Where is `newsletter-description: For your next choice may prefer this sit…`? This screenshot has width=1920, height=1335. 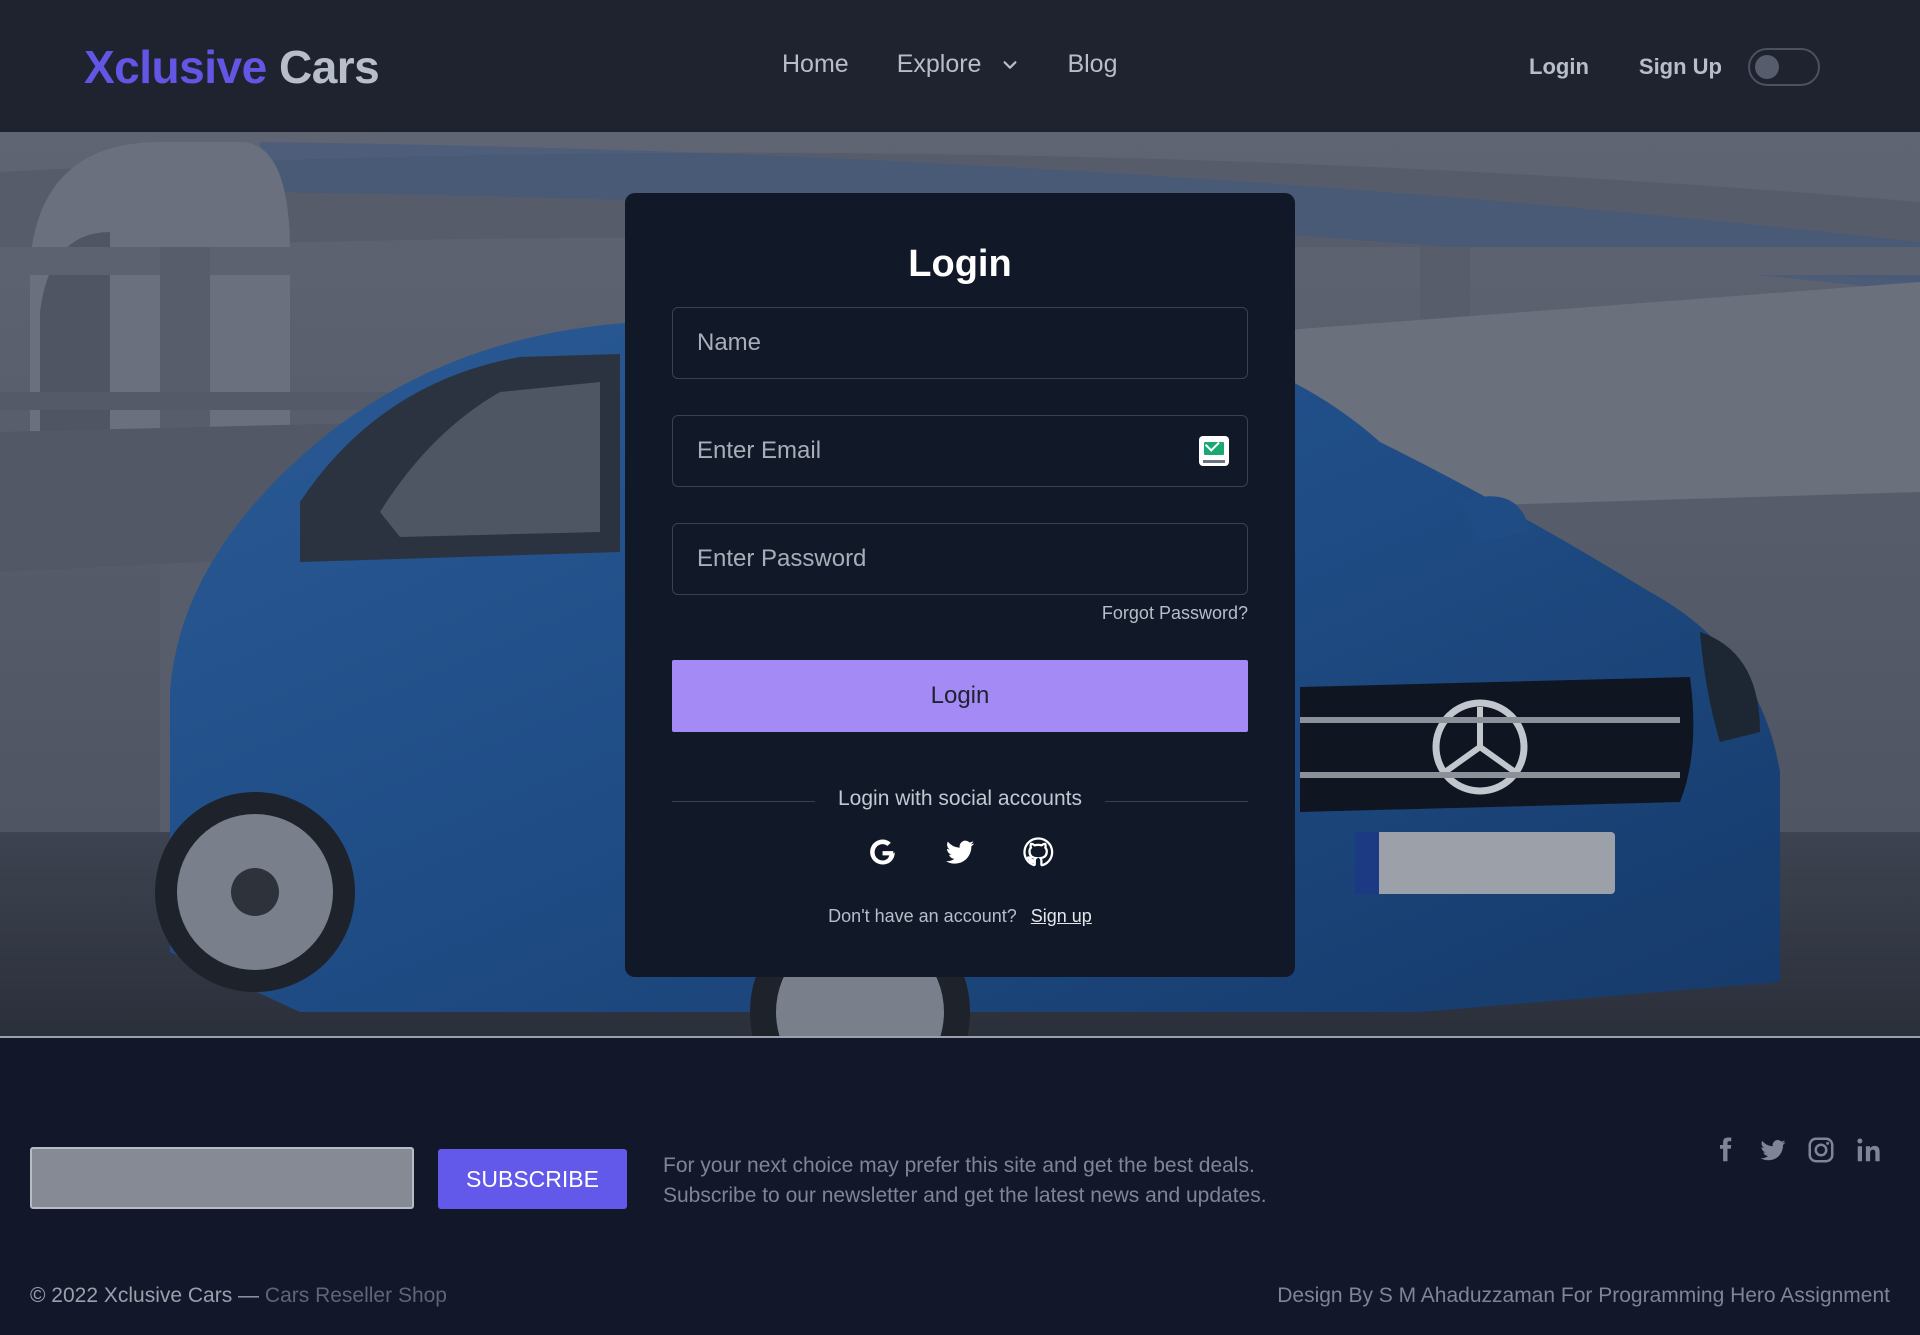
newsletter-description: For your next choice may prefer this sit… is located at coordinates (965, 1181).